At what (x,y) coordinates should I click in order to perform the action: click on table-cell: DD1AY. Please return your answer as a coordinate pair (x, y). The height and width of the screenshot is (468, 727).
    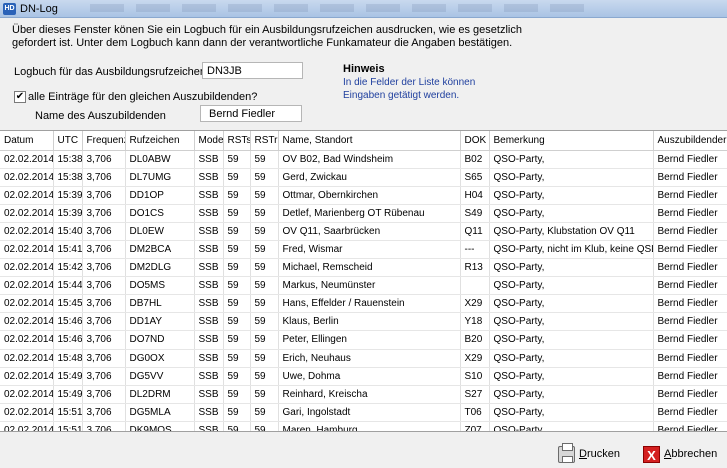
    Looking at the image, I should click on (160, 322).